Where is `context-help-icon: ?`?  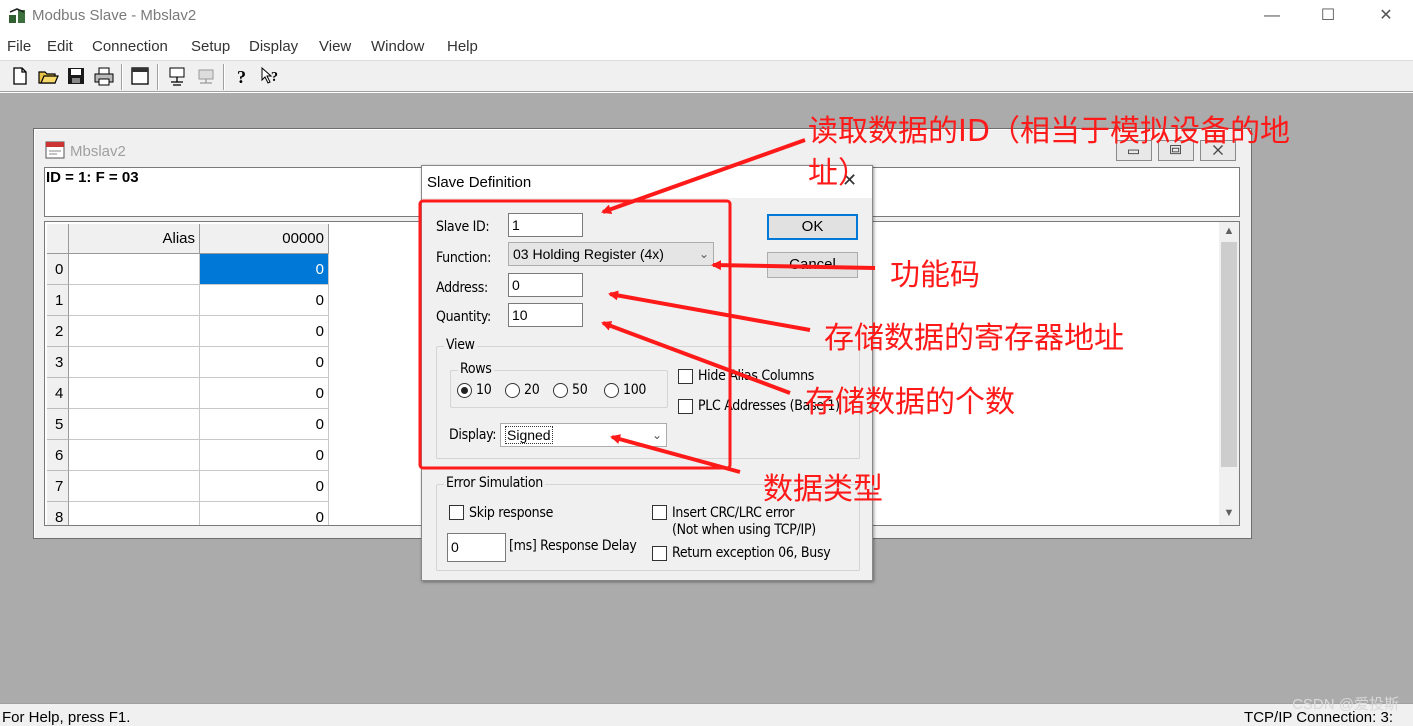
context-help-icon: ? is located at coordinates (270, 76).